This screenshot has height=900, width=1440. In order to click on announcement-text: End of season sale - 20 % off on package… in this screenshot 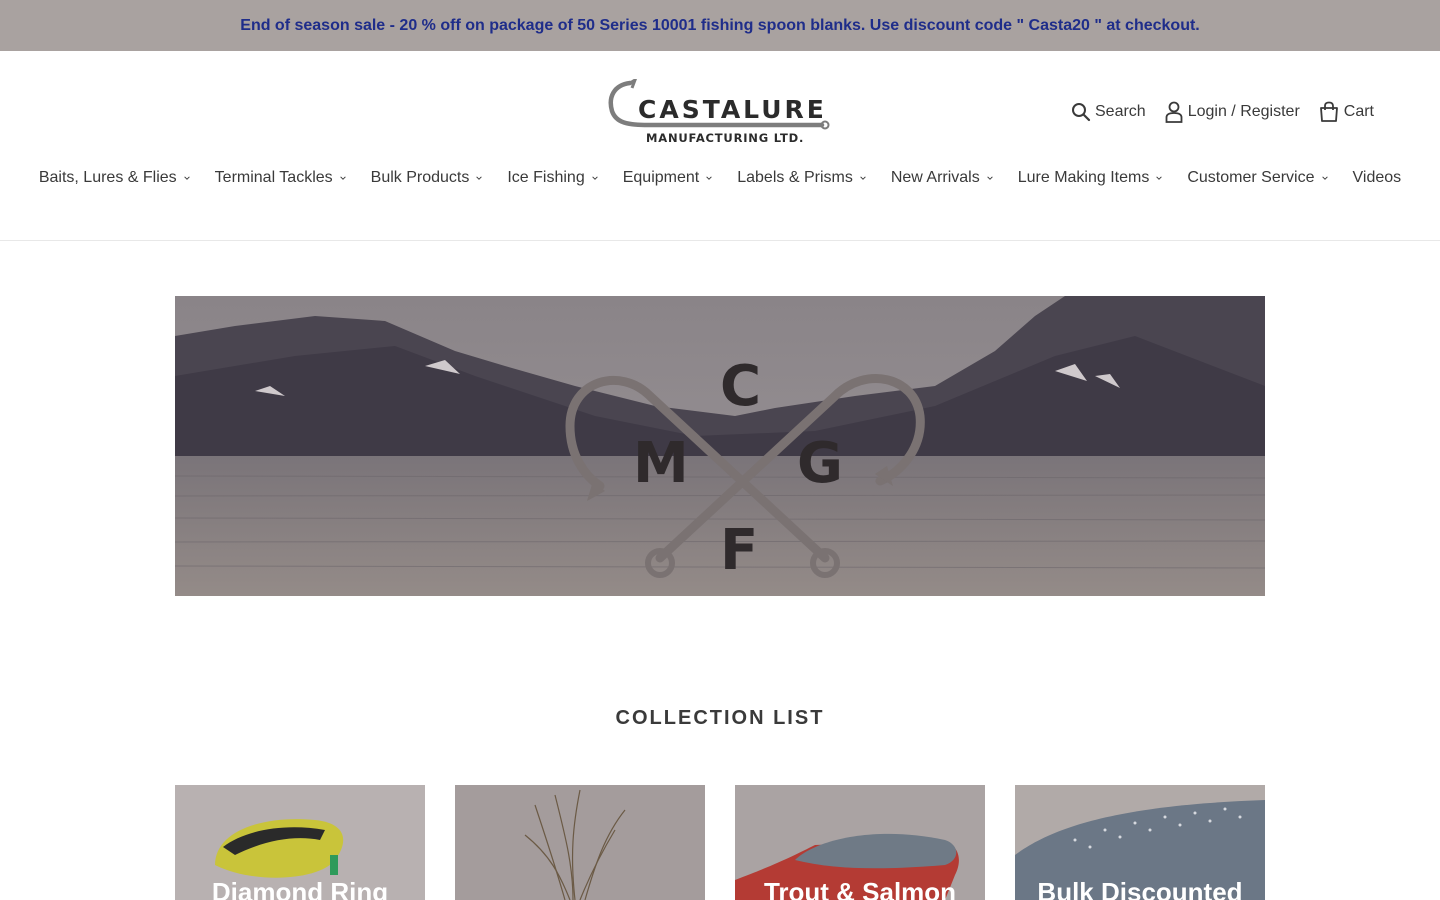, I will do `click(720, 25)`.